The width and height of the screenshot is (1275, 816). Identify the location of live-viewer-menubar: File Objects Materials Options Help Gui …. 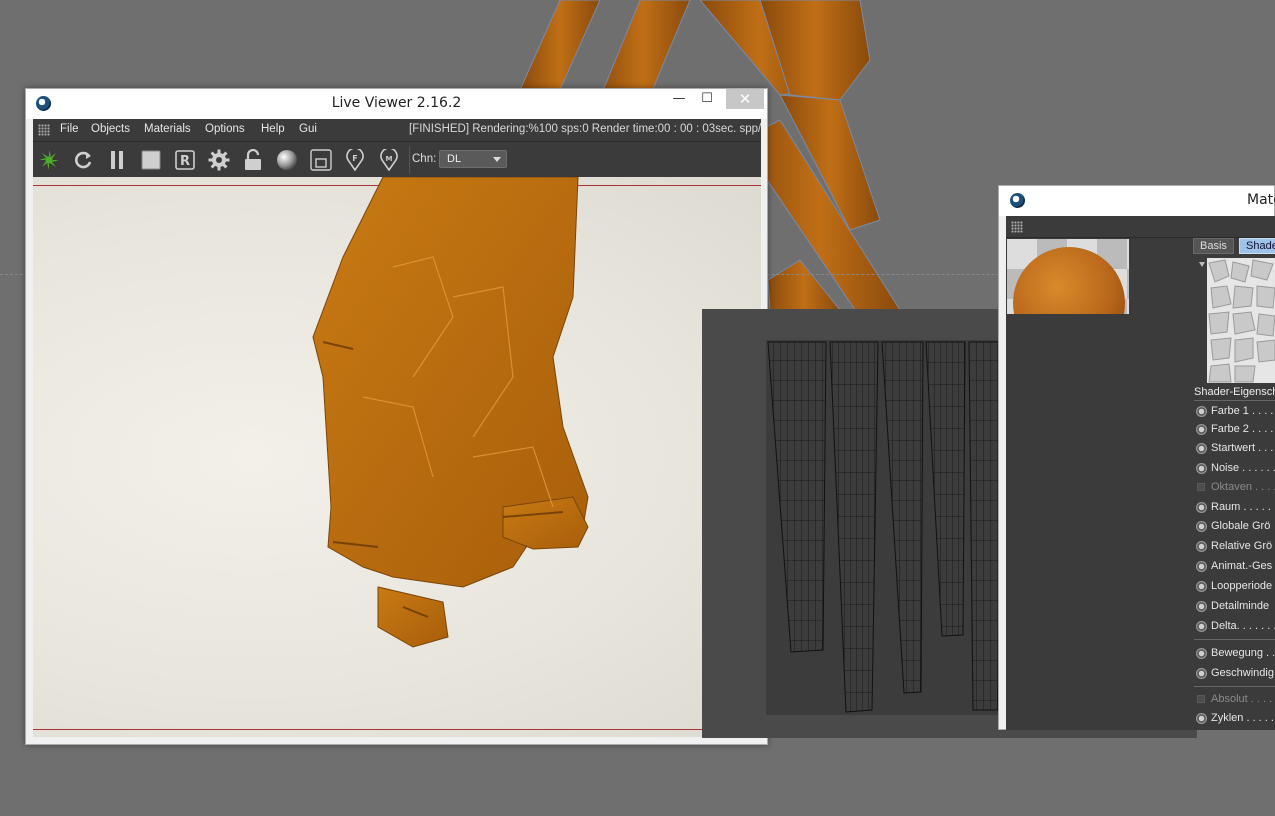
(397, 130).